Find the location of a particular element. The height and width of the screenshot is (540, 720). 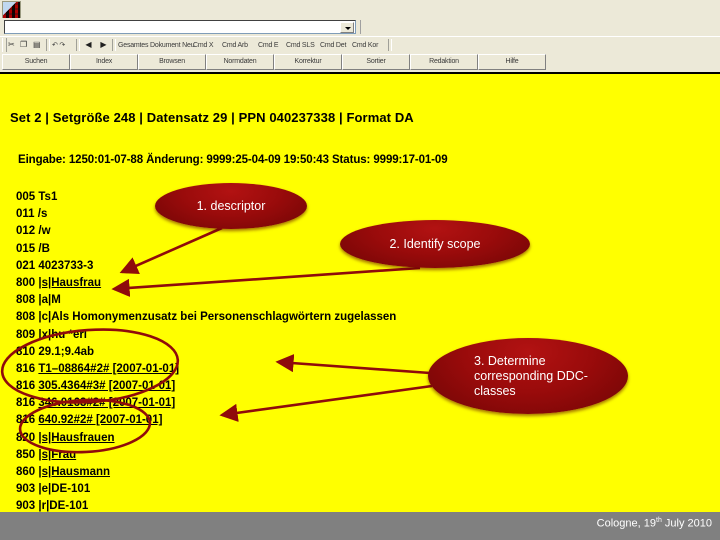

record-field-row: 816 640.92#2# [2007-01-01] is located at coordinates (206, 420).